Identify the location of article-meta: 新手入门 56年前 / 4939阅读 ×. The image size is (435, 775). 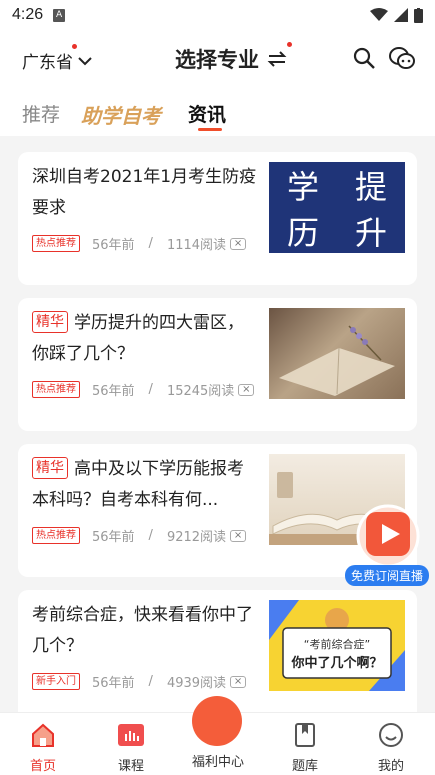
(139, 681).